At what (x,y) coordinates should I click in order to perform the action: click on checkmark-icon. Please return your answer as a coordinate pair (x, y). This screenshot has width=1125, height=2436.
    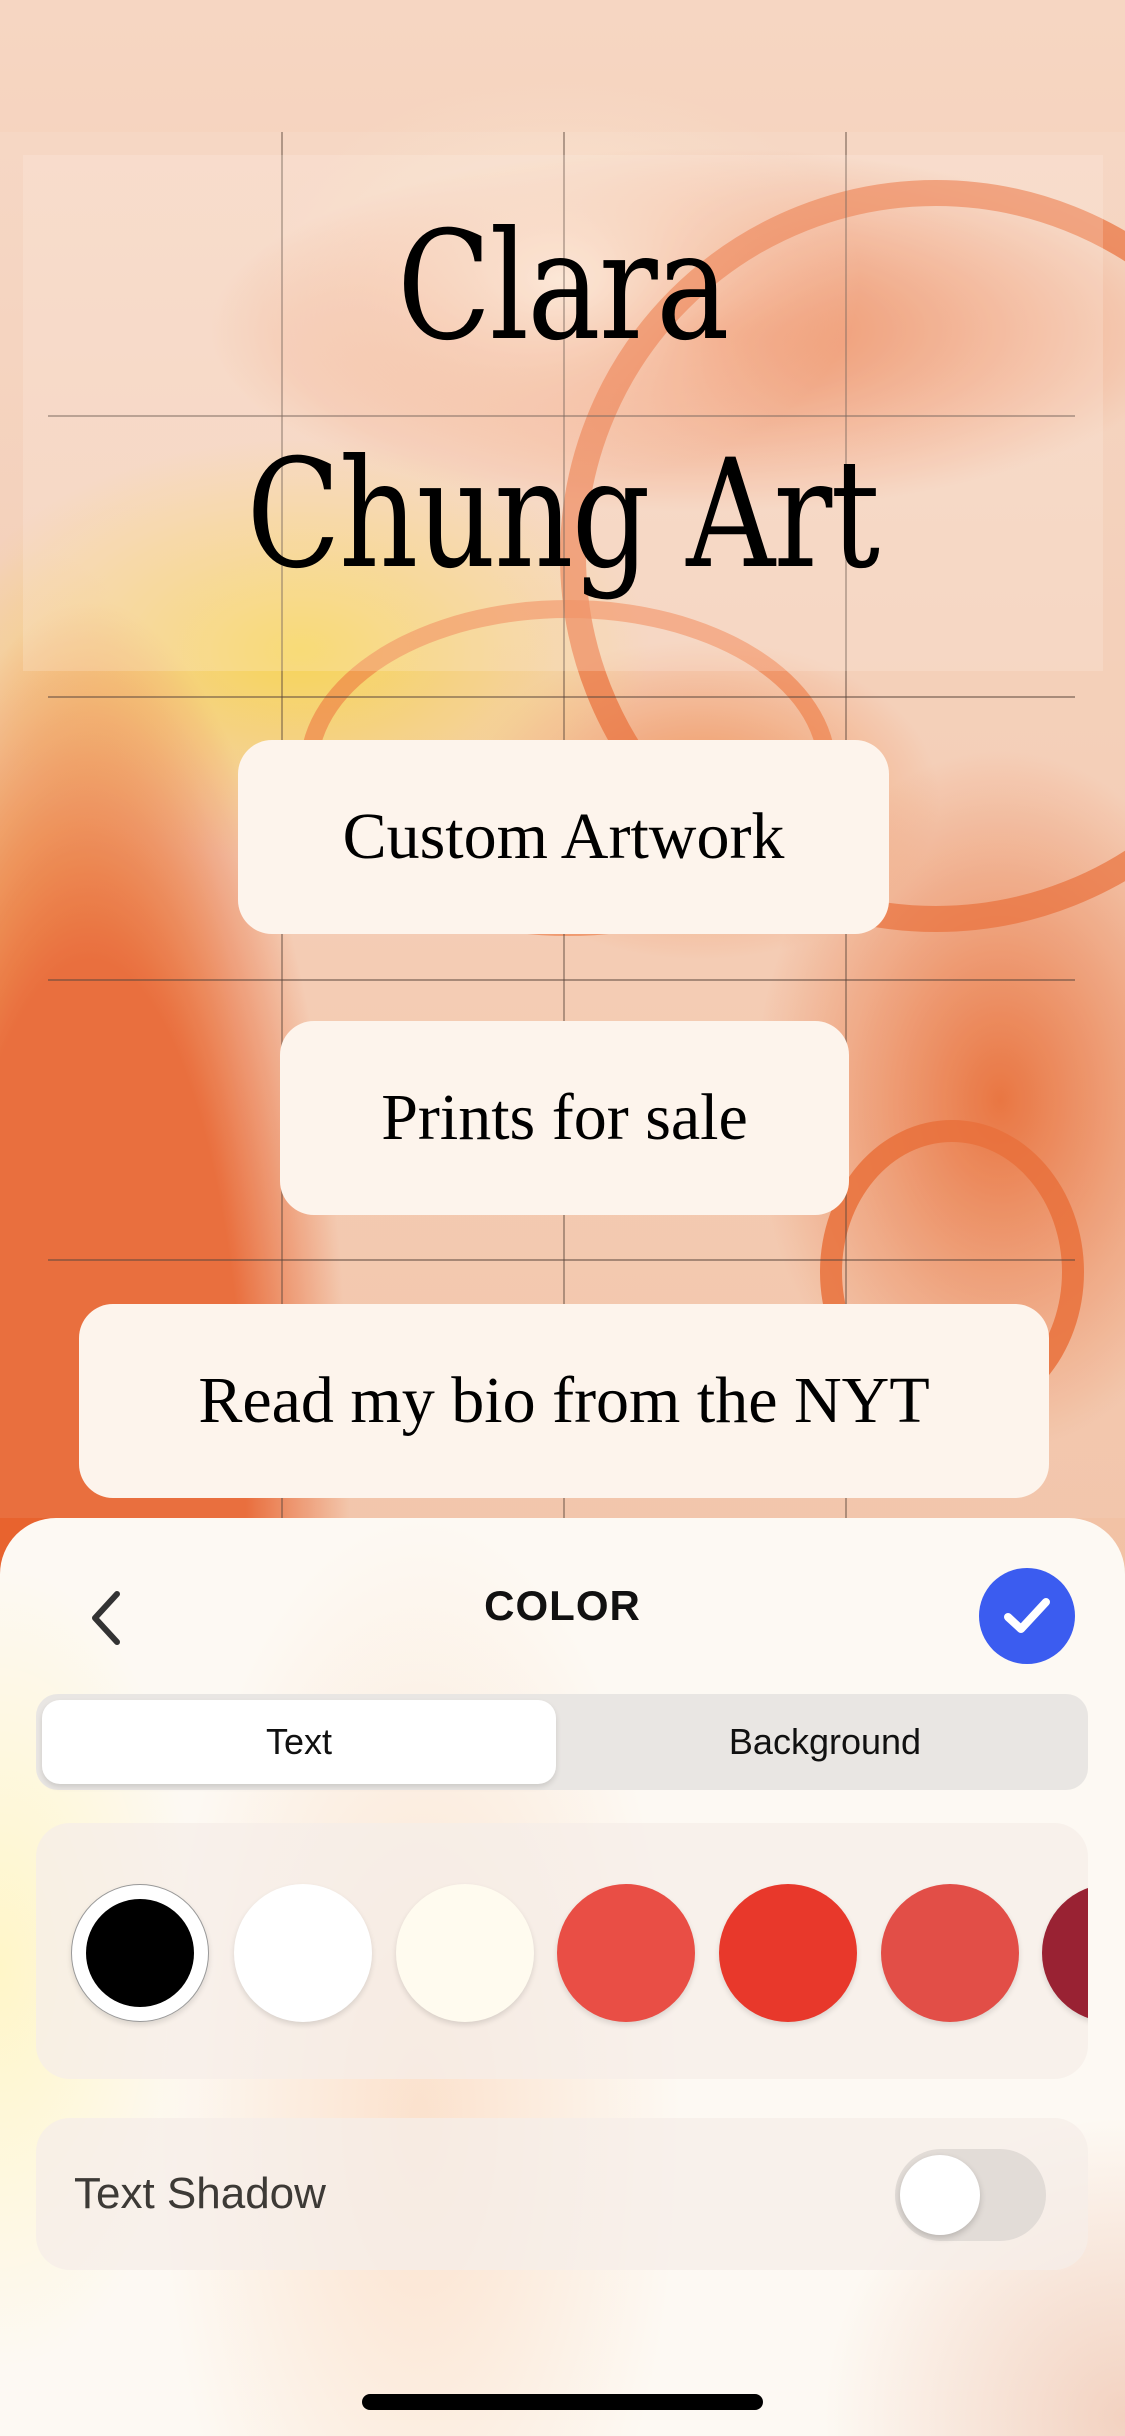
    Looking at the image, I should click on (1027, 1615).